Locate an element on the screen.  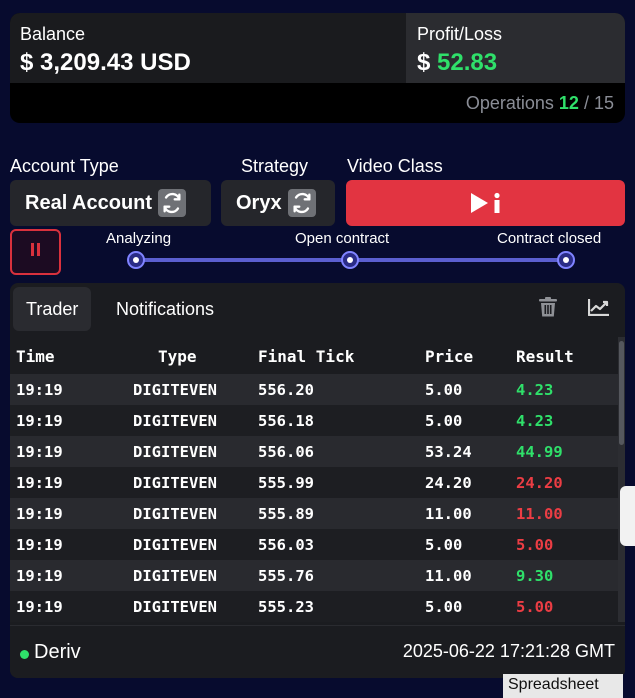
cell-final-tick: 555.23 is located at coordinates (286, 606).